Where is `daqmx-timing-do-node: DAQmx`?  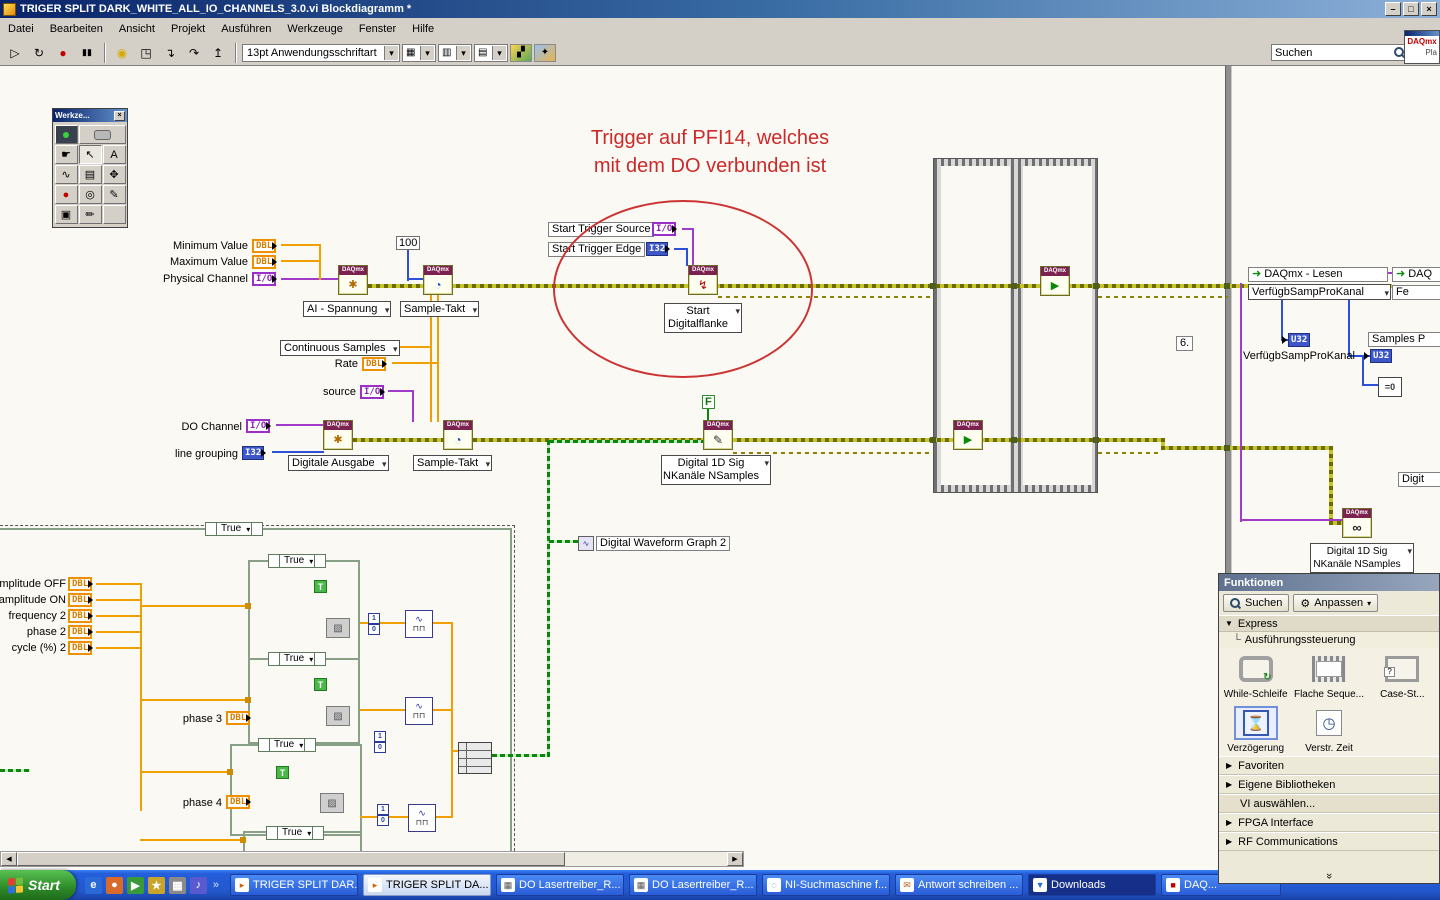
daqmx-timing-do-node: DAQmx is located at coordinates (458, 435).